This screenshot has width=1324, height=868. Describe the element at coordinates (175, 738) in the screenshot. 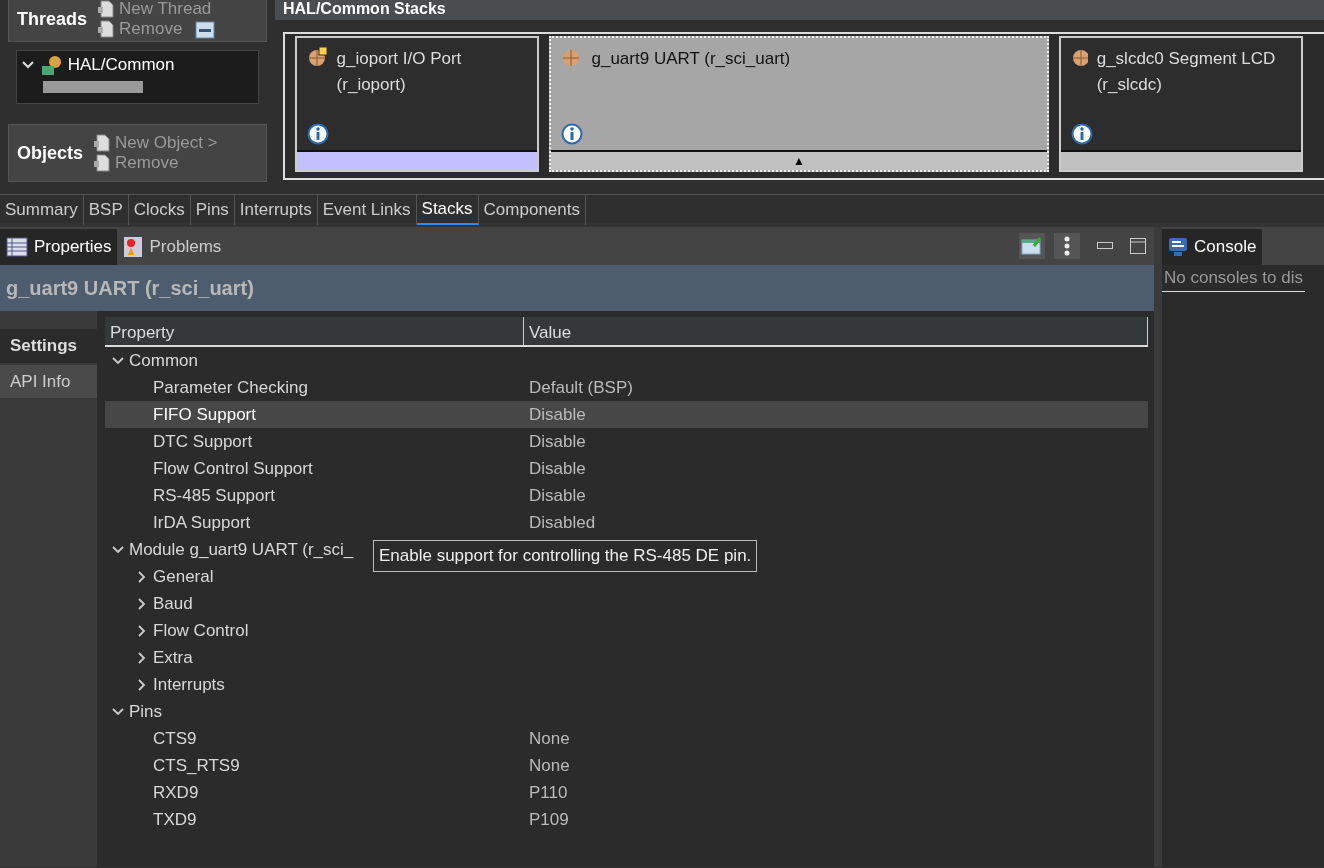

I see `property-name: CTS9` at that location.